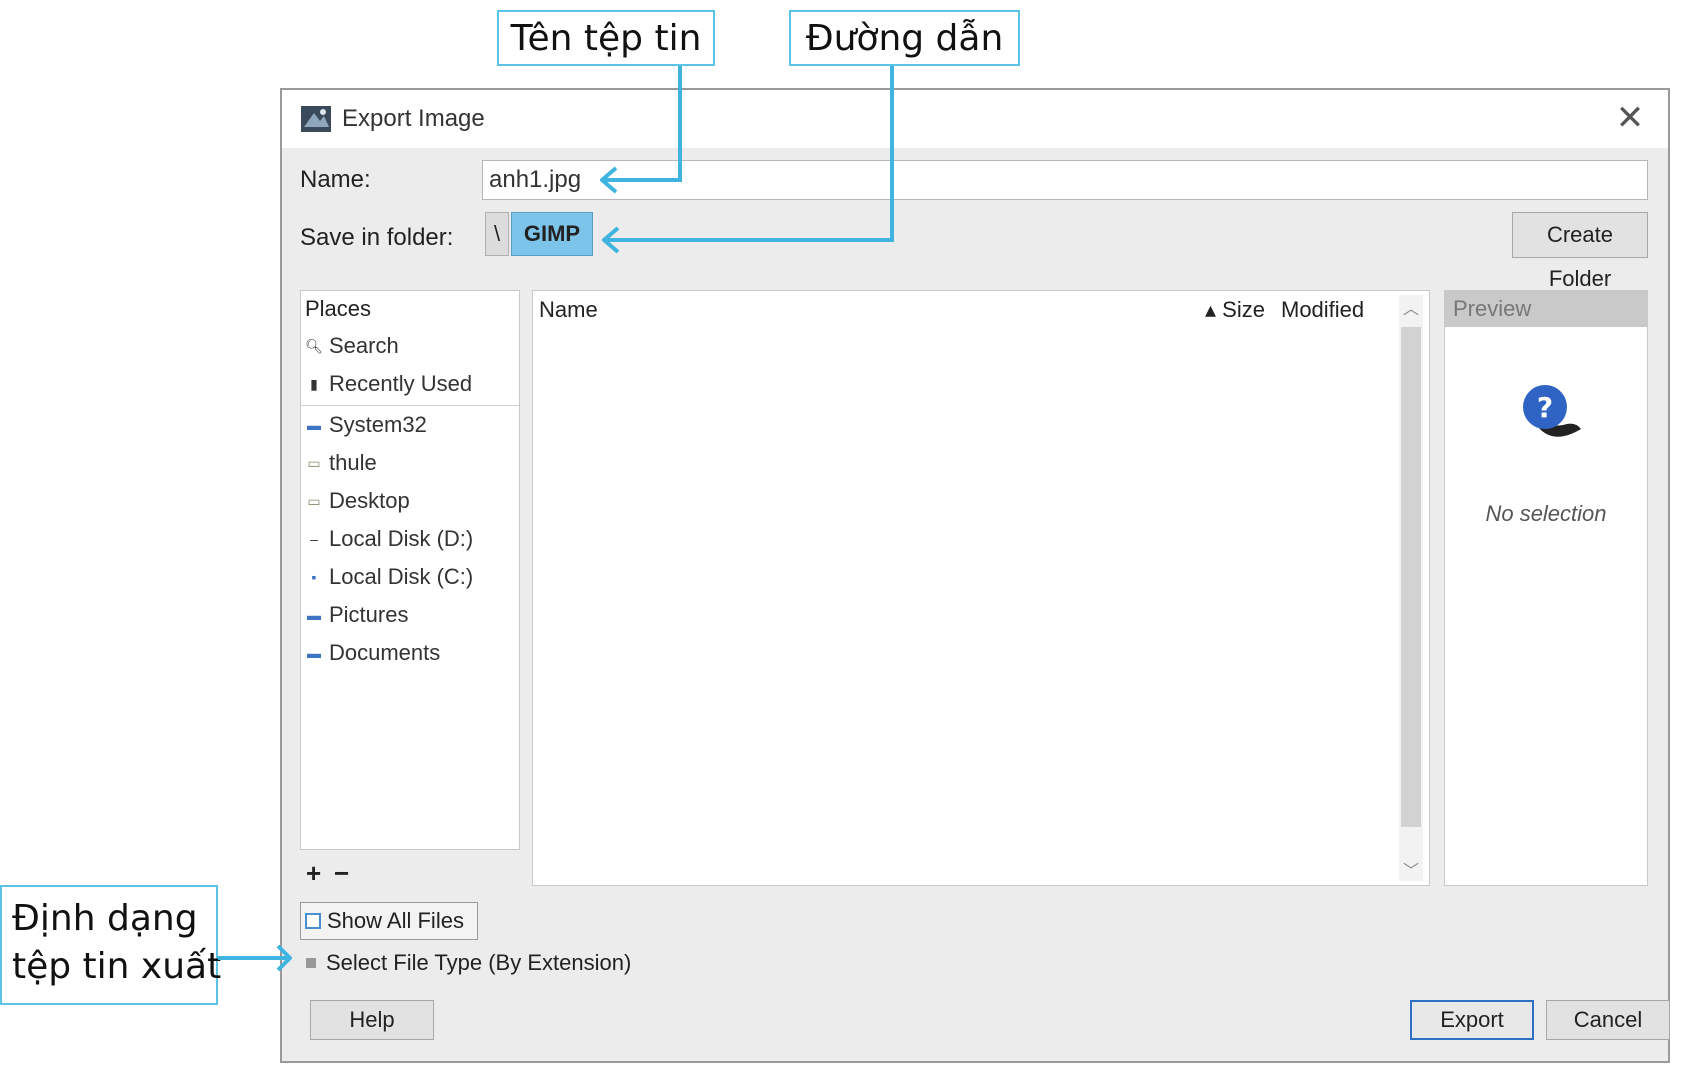  Describe the element at coordinates (1546, 513) in the screenshot. I see `no-selection-text: No selection` at that location.